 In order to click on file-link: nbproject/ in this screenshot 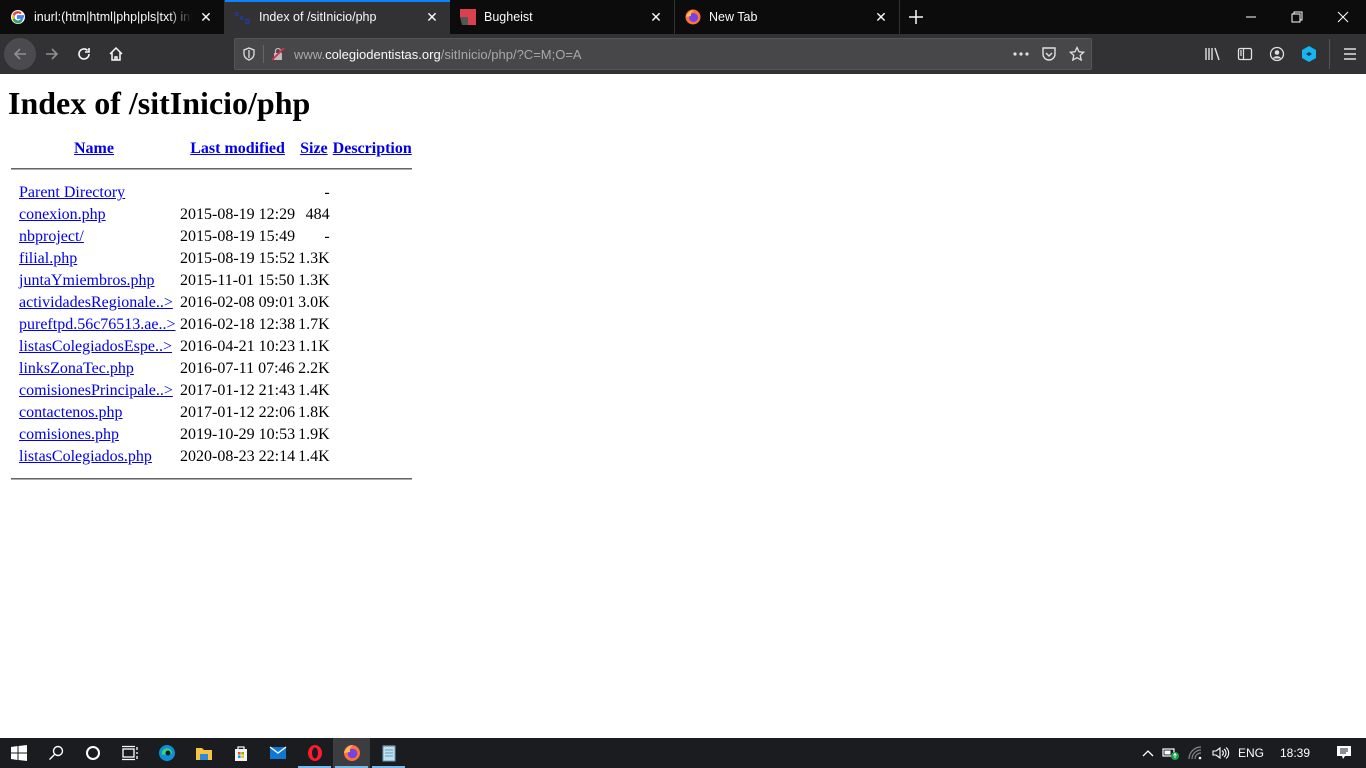, I will do `click(51, 236)`.